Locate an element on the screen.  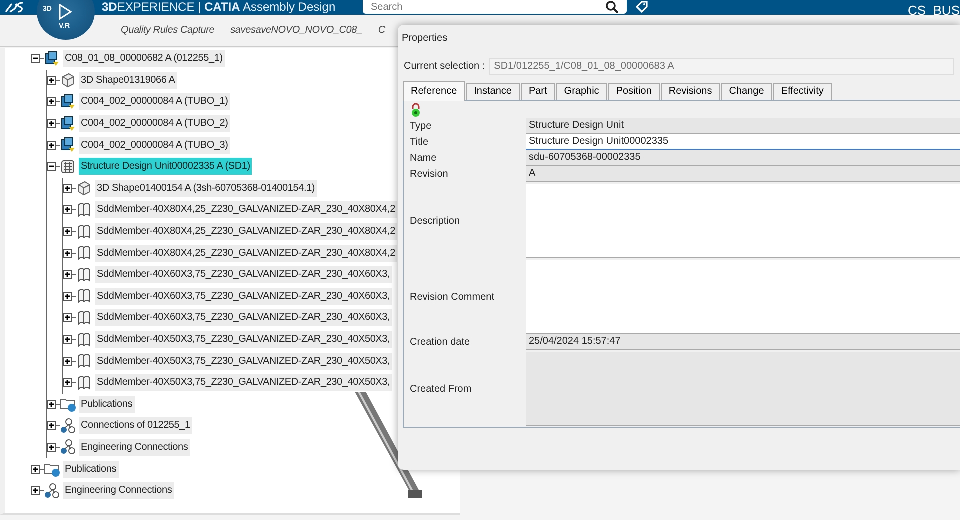
lock-icon is located at coordinates (416, 110).